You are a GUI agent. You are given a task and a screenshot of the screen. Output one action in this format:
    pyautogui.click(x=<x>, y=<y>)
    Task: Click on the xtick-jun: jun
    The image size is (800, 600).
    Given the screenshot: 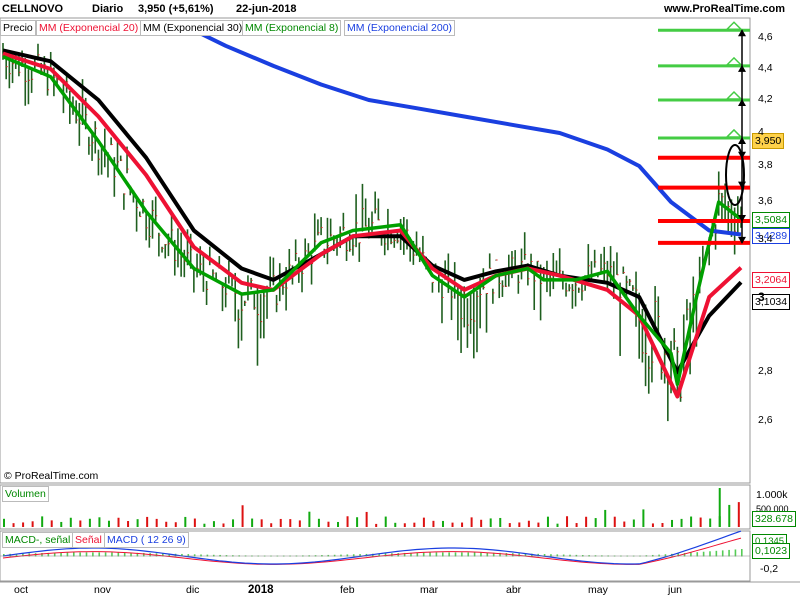 What is the action you would take?
    pyautogui.click(x=675, y=590)
    